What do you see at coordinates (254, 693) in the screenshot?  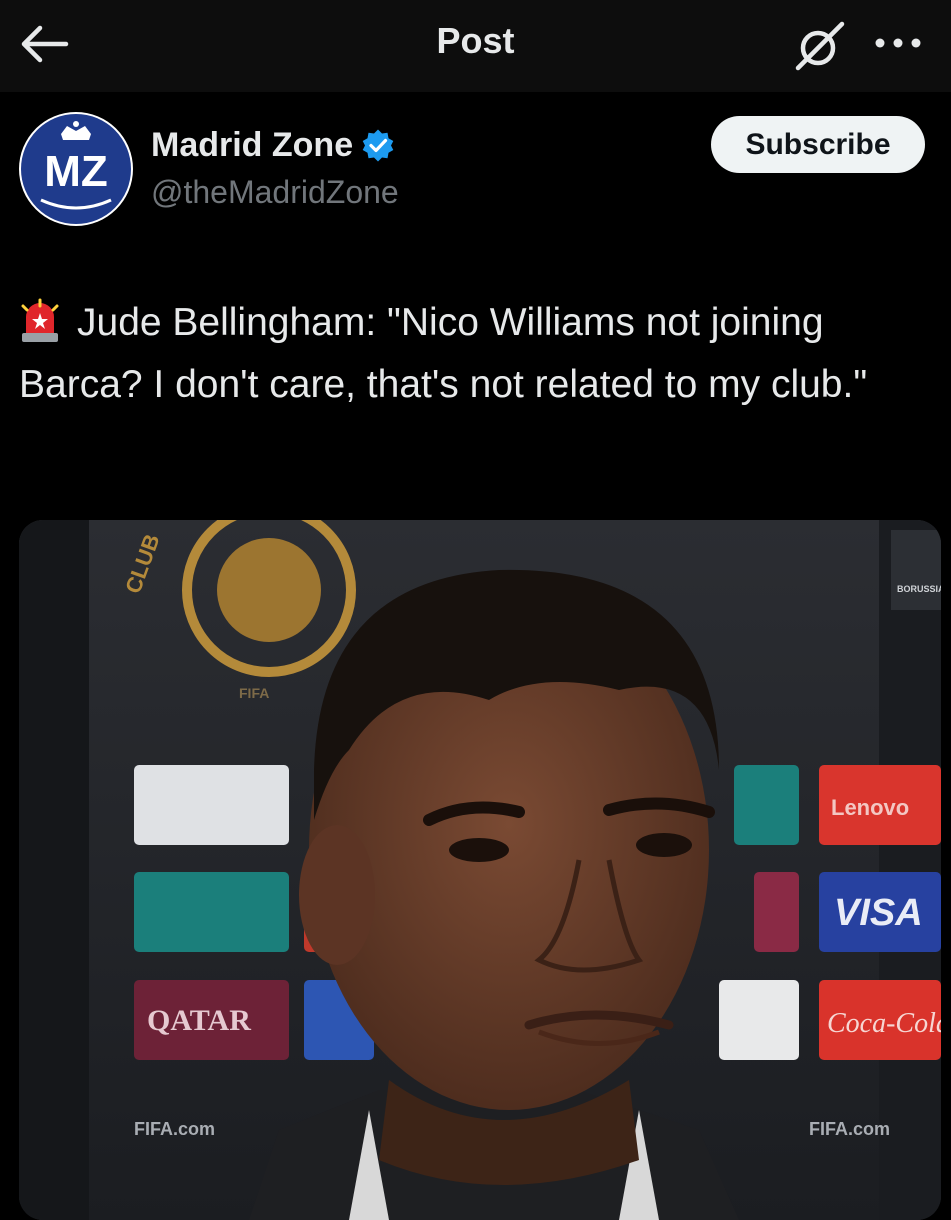 I see `board-label: FIFA` at bounding box center [254, 693].